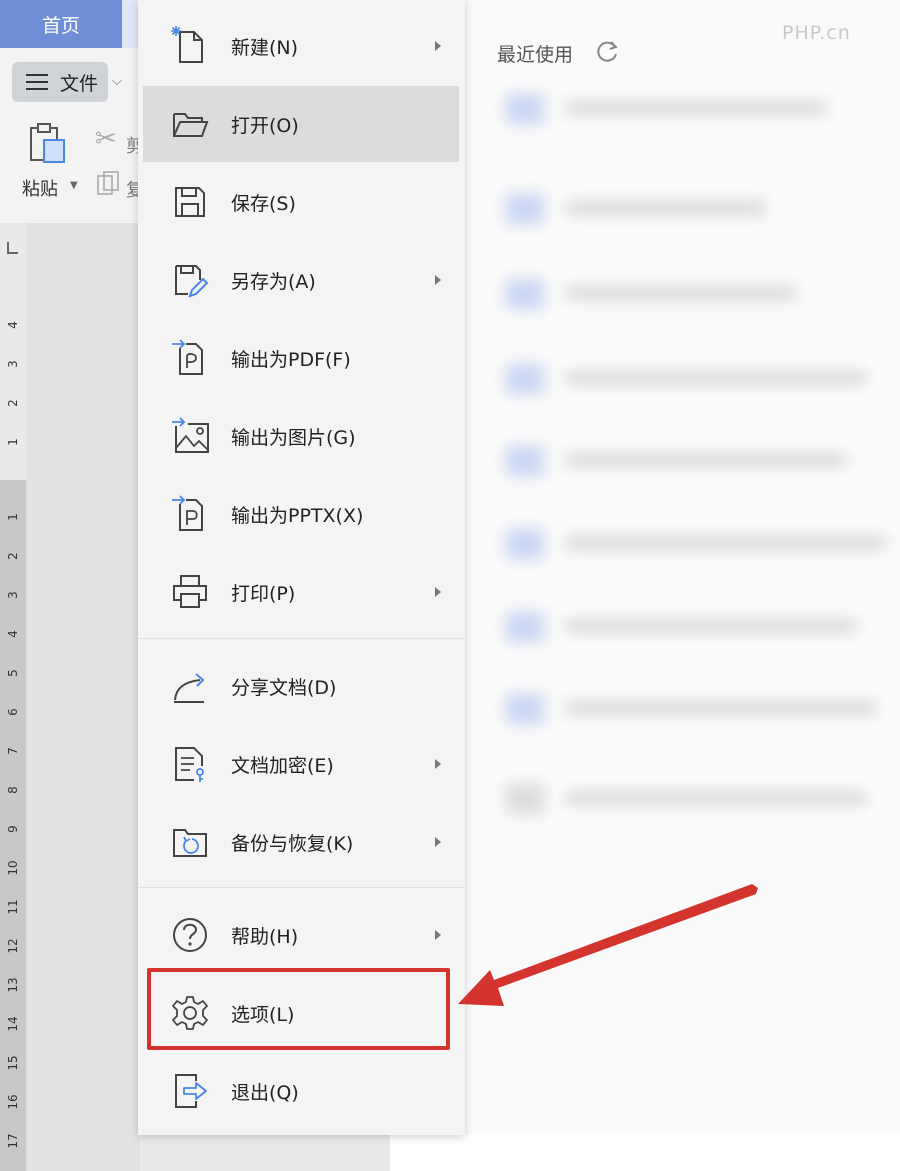  Describe the element at coordinates (297, 515) in the screenshot. I see `menu-item-label: 输出为PPTX(X)` at that location.